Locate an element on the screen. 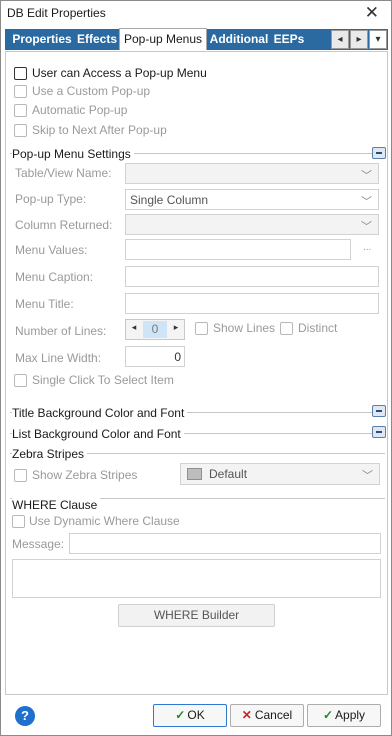 This screenshot has width=392, height=736. popup-type-select: Single Column ﹀ is located at coordinates (252, 199).